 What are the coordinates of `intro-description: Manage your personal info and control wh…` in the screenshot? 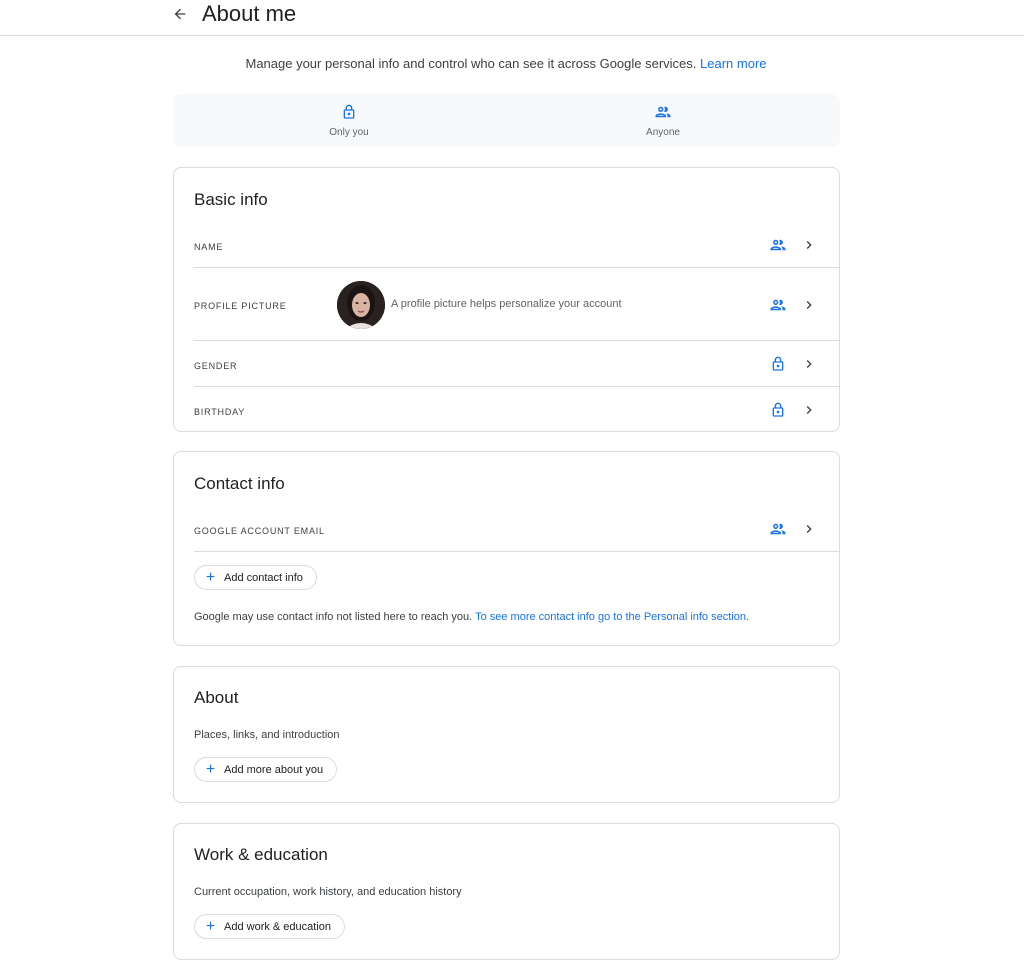 It's located at (471, 63).